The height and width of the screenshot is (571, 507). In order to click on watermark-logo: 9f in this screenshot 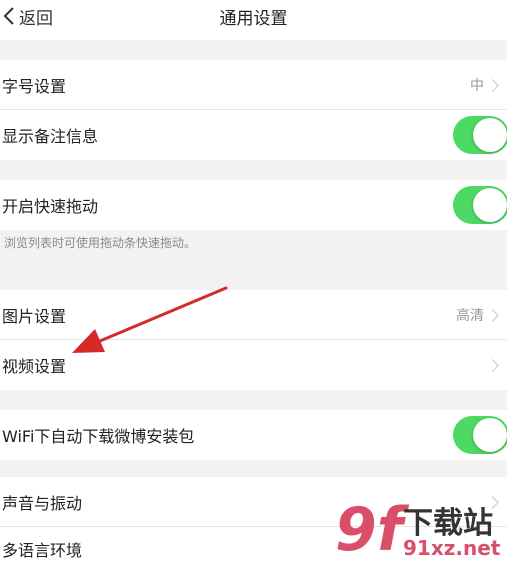, I will do `click(369, 530)`.